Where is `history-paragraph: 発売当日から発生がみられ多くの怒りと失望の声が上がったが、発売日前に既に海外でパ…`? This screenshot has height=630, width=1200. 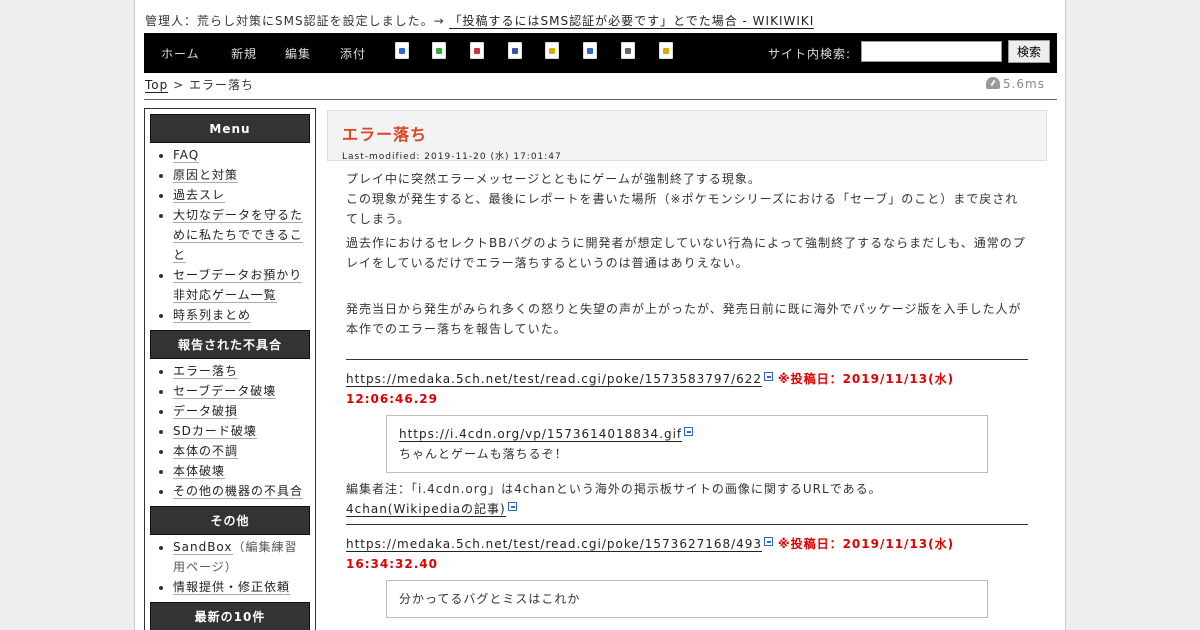 history-paragraph: 発売当日から発生がみられ多くの怒りと失望の声が上がったが、発売日前に既に海外でパ… is located at coordinates (684, 319).